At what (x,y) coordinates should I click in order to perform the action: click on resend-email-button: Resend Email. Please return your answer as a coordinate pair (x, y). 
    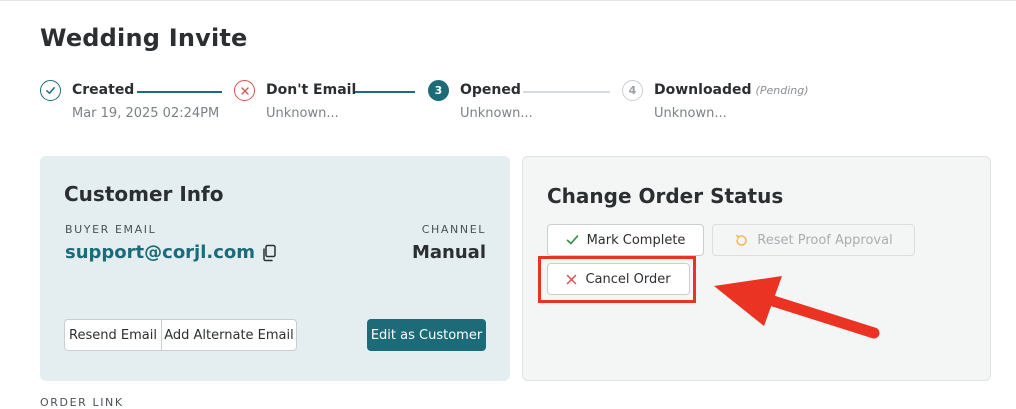
    Looking at the image, I should click on (113, 335).